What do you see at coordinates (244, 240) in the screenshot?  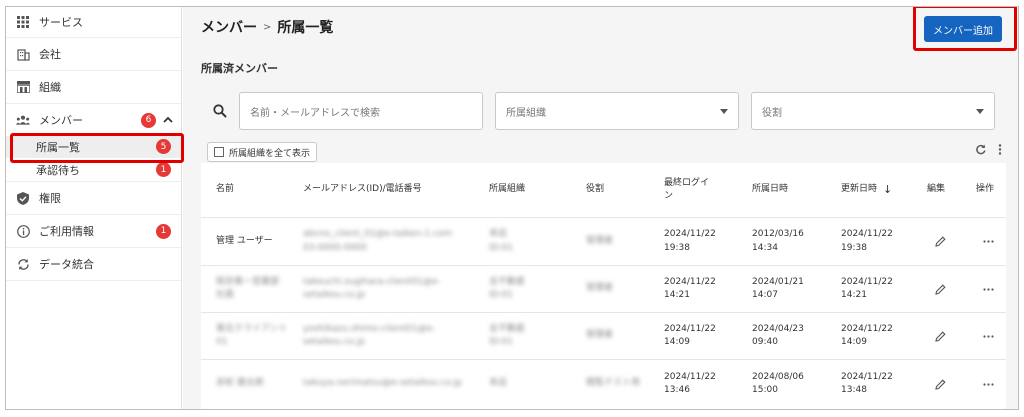 I see `member-name: 管理 ユーザー` at bounding box center [244, 240].